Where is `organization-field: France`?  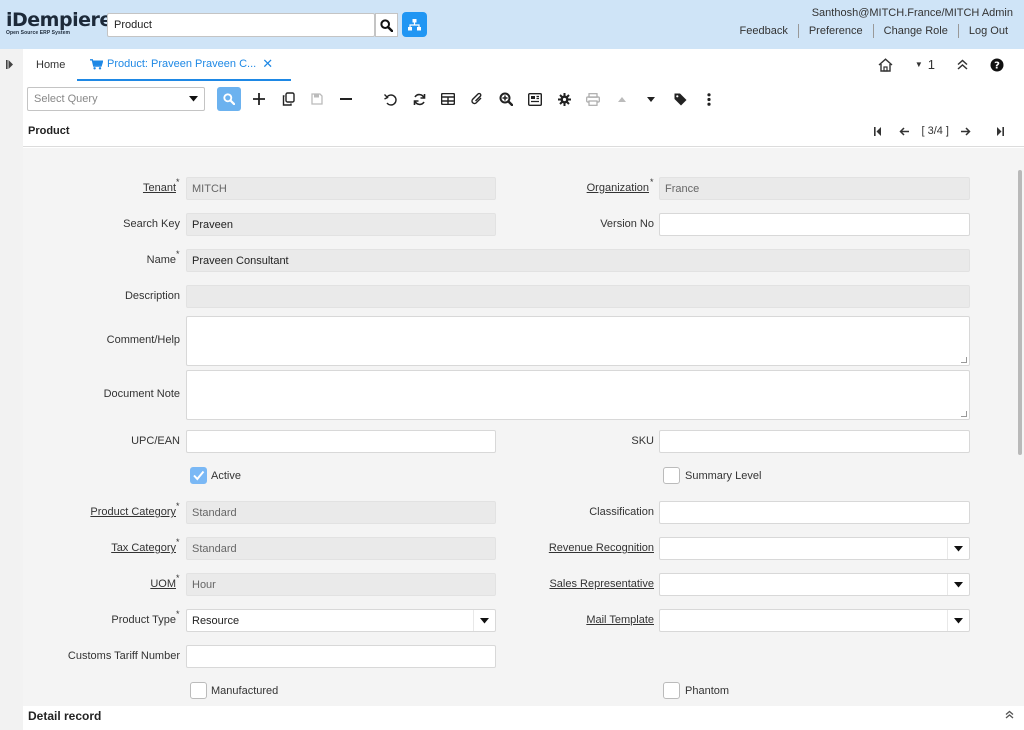
organization-field: France is located at coordinates (814, 188).